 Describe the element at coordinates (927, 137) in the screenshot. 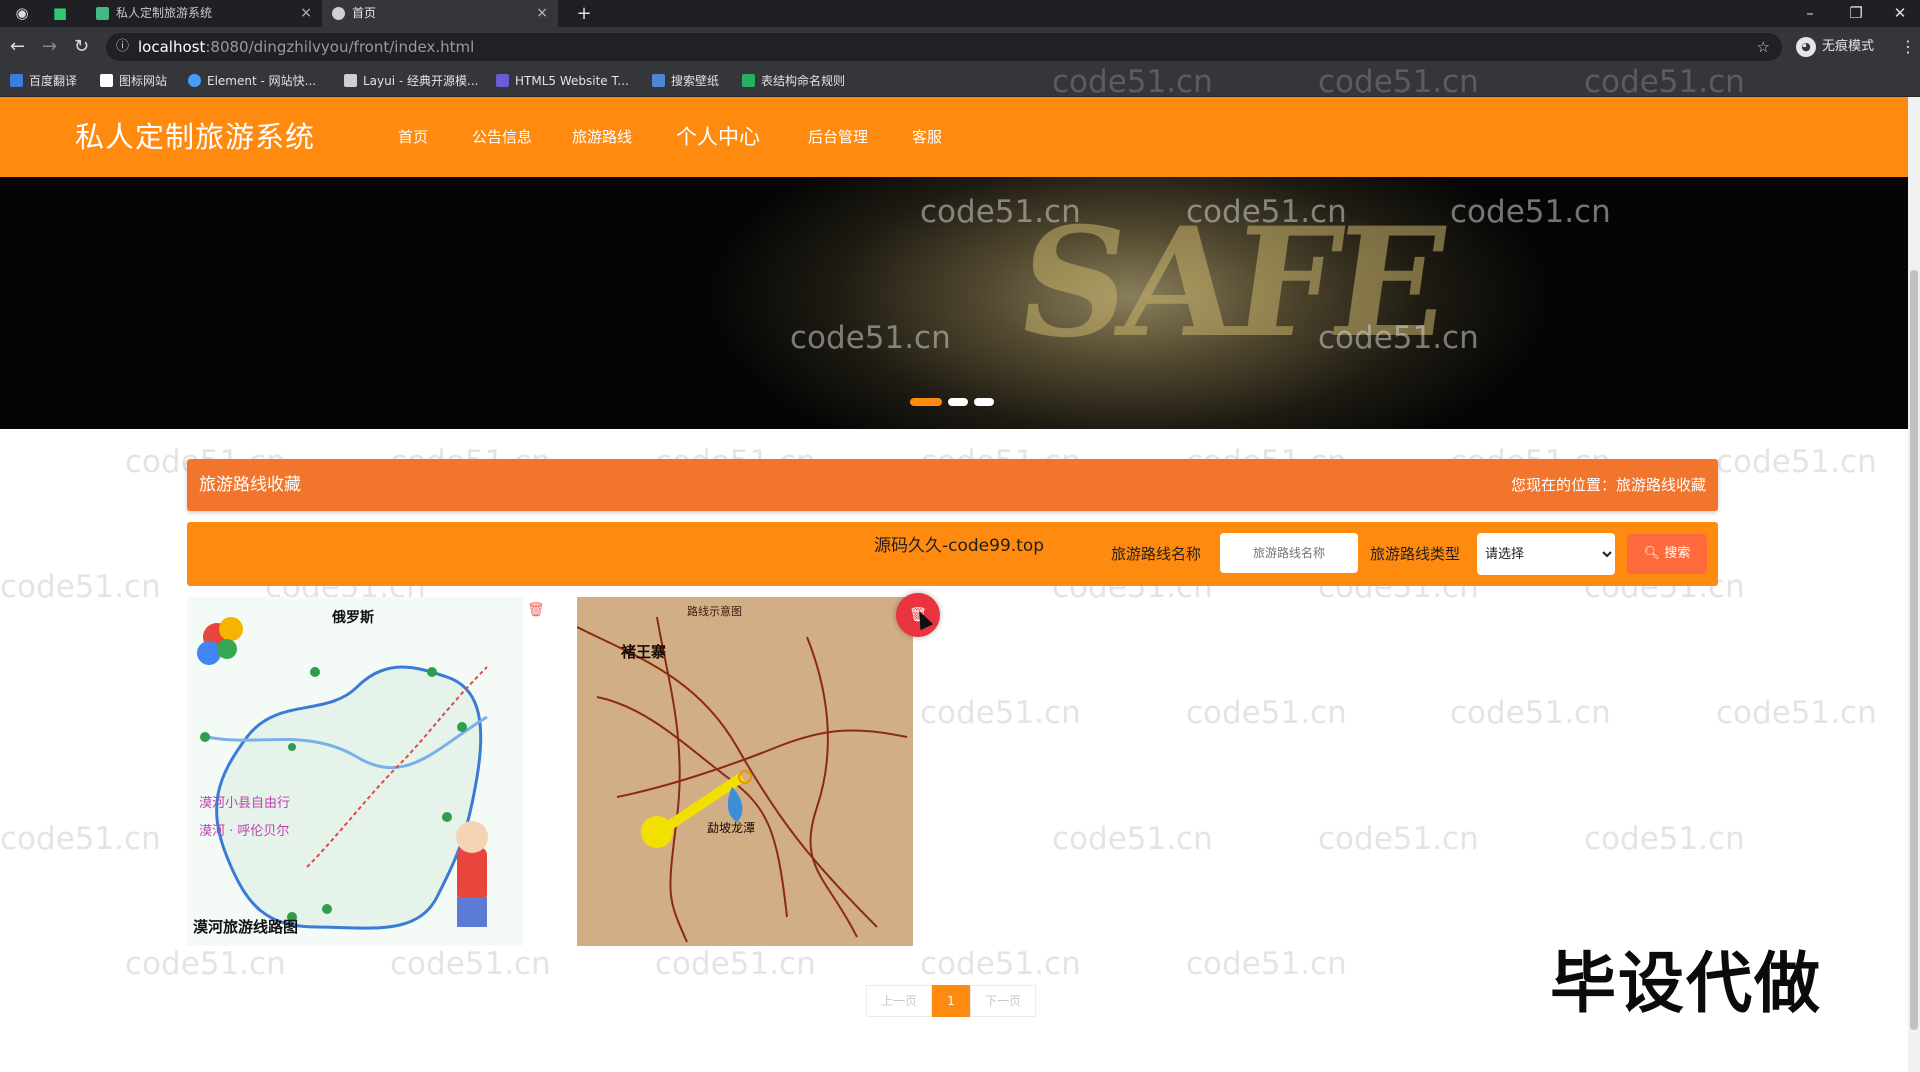

I see `nav-customer-service: 客服` at that location.